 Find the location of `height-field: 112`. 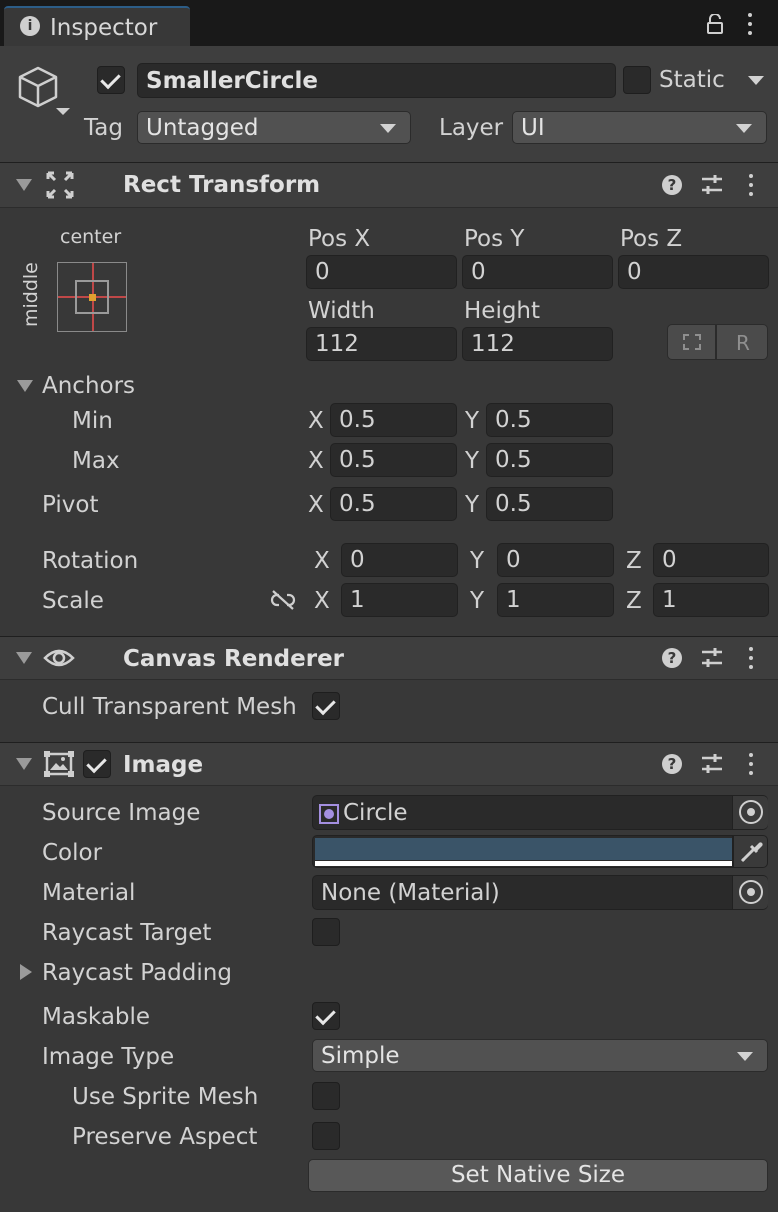

height-field: 112 is located at coordinates (537, 344).